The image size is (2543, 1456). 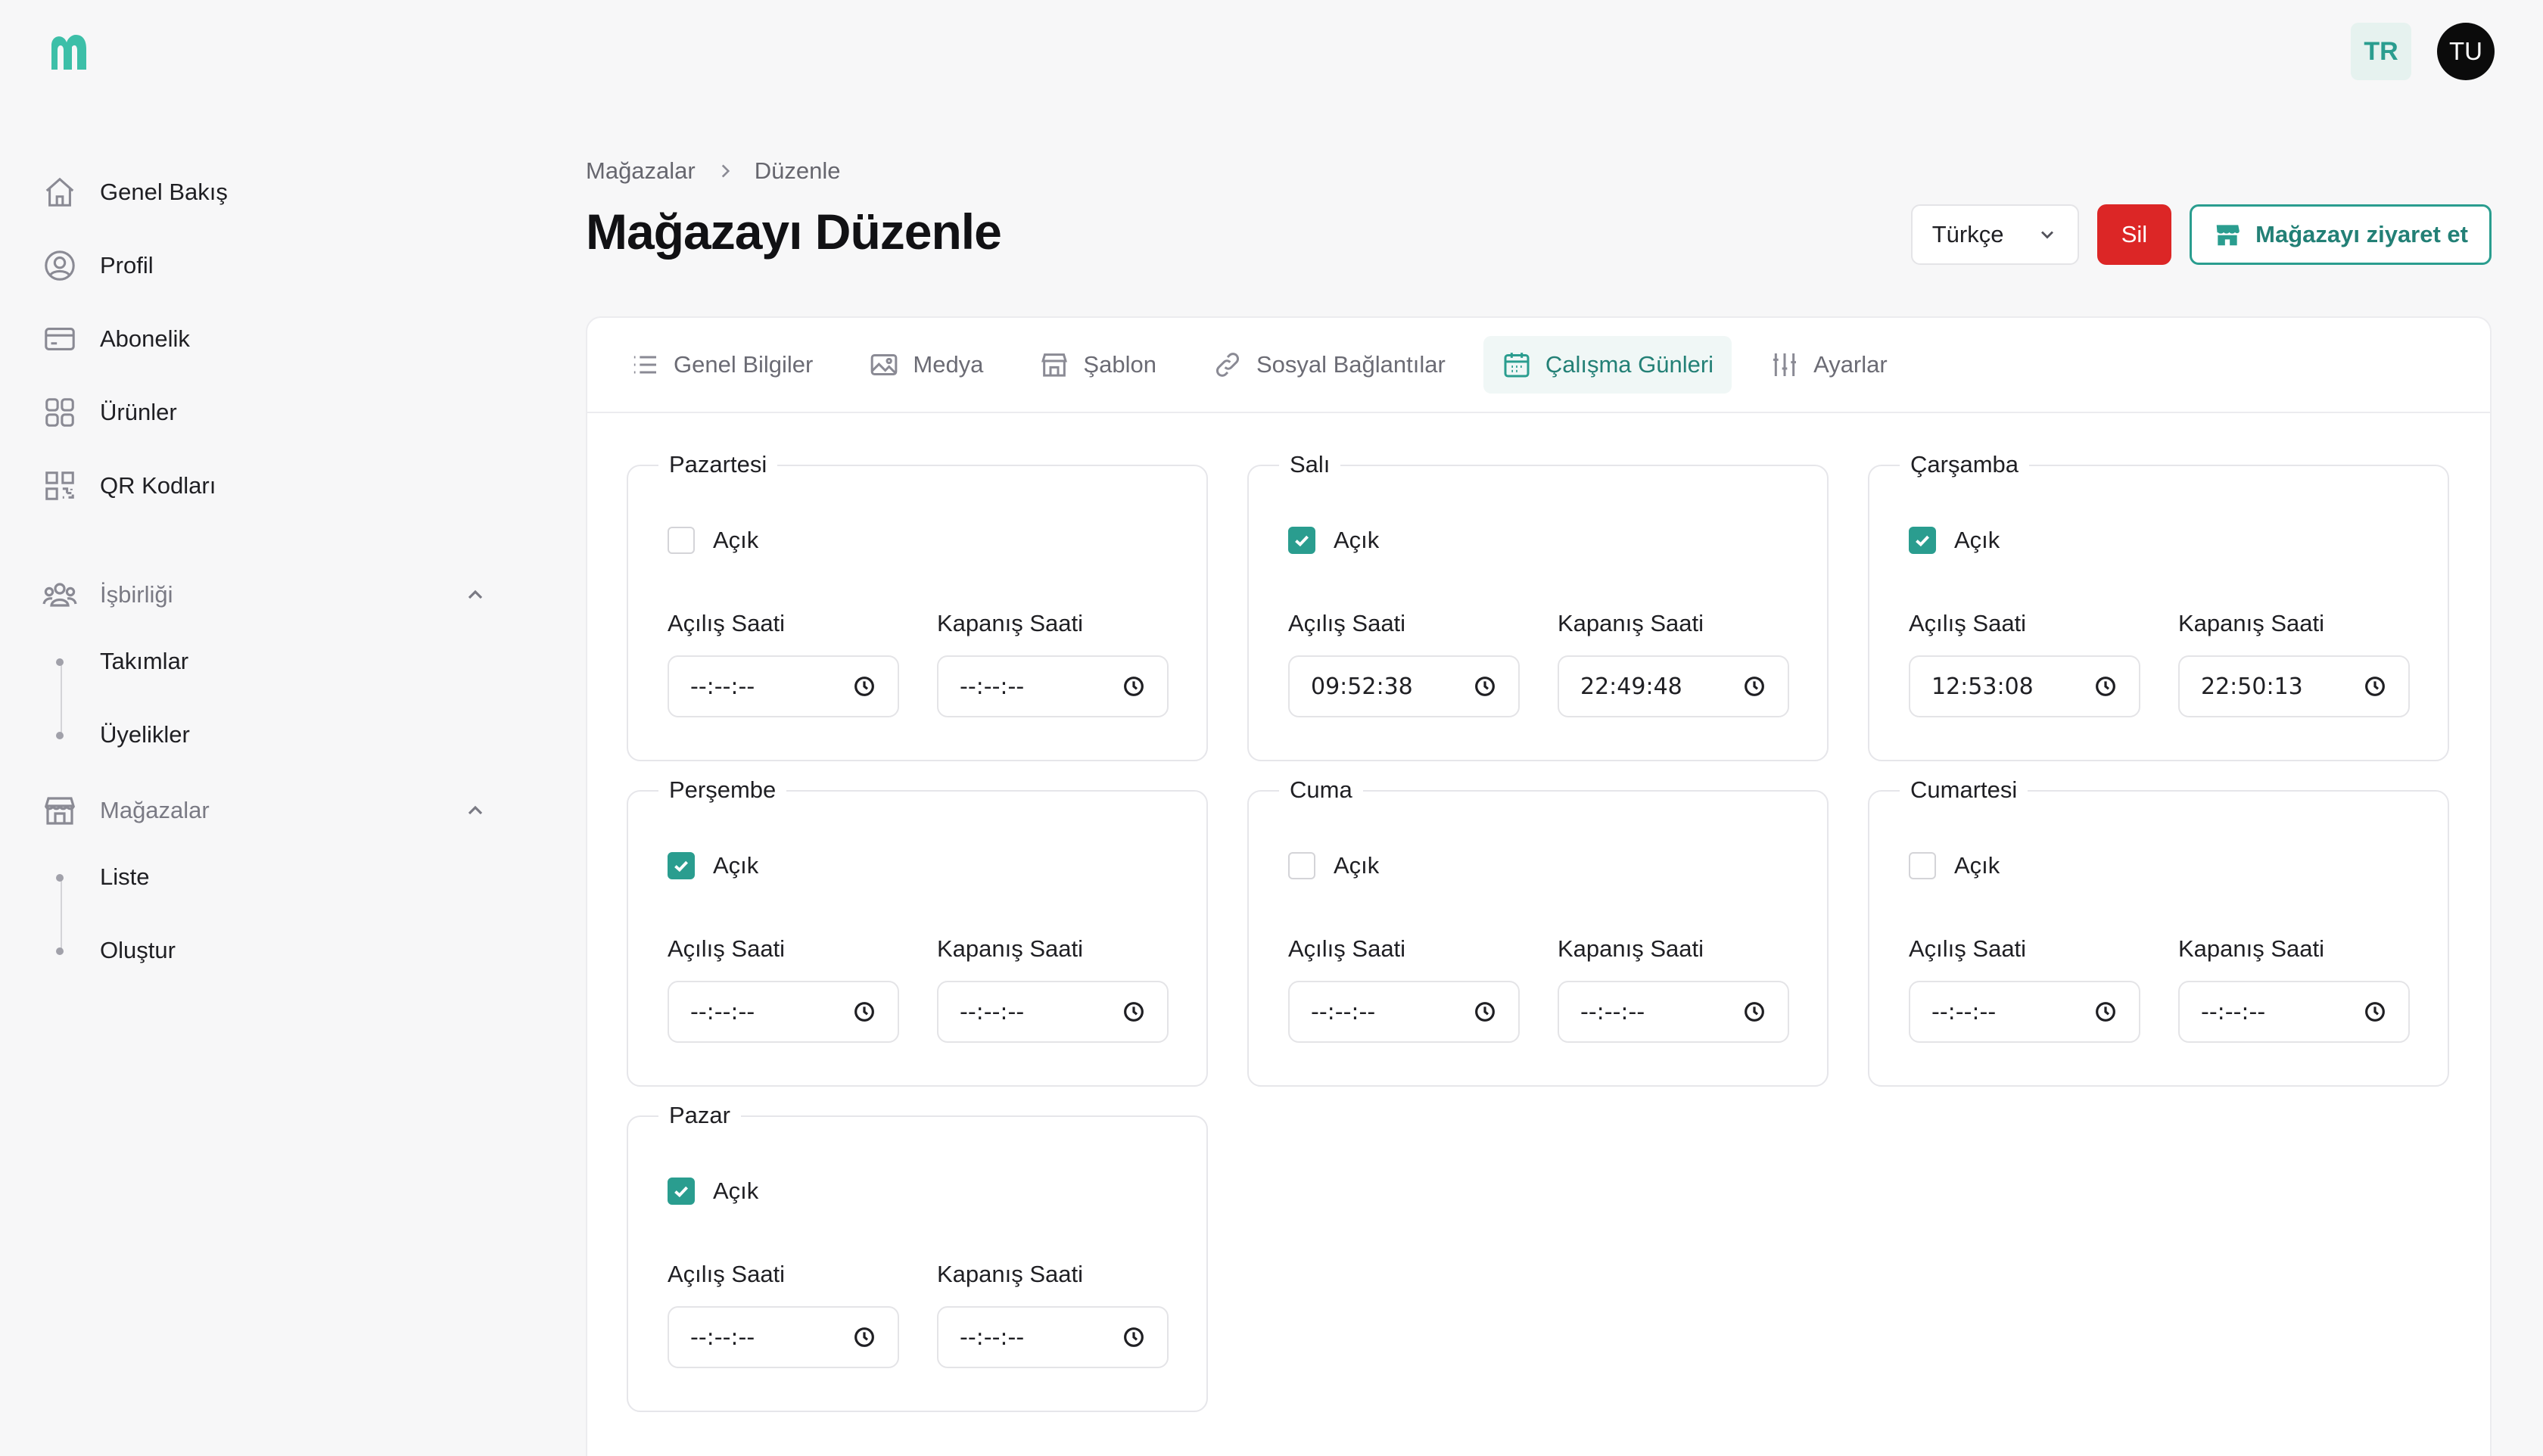 What do you see at coordinates (155, 810) in the screenshot?
I see `sidebar-group-label: Mağazalar` at bounding box center [155, 810].